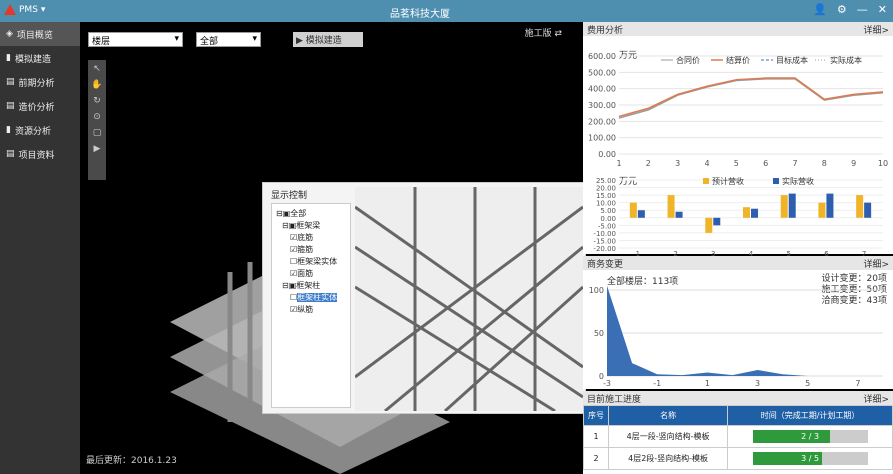 The image size is (893, 474). Describe the element at coordinates (657, 383) in the screenshot. I see `x-tick-label: -1` at that location.